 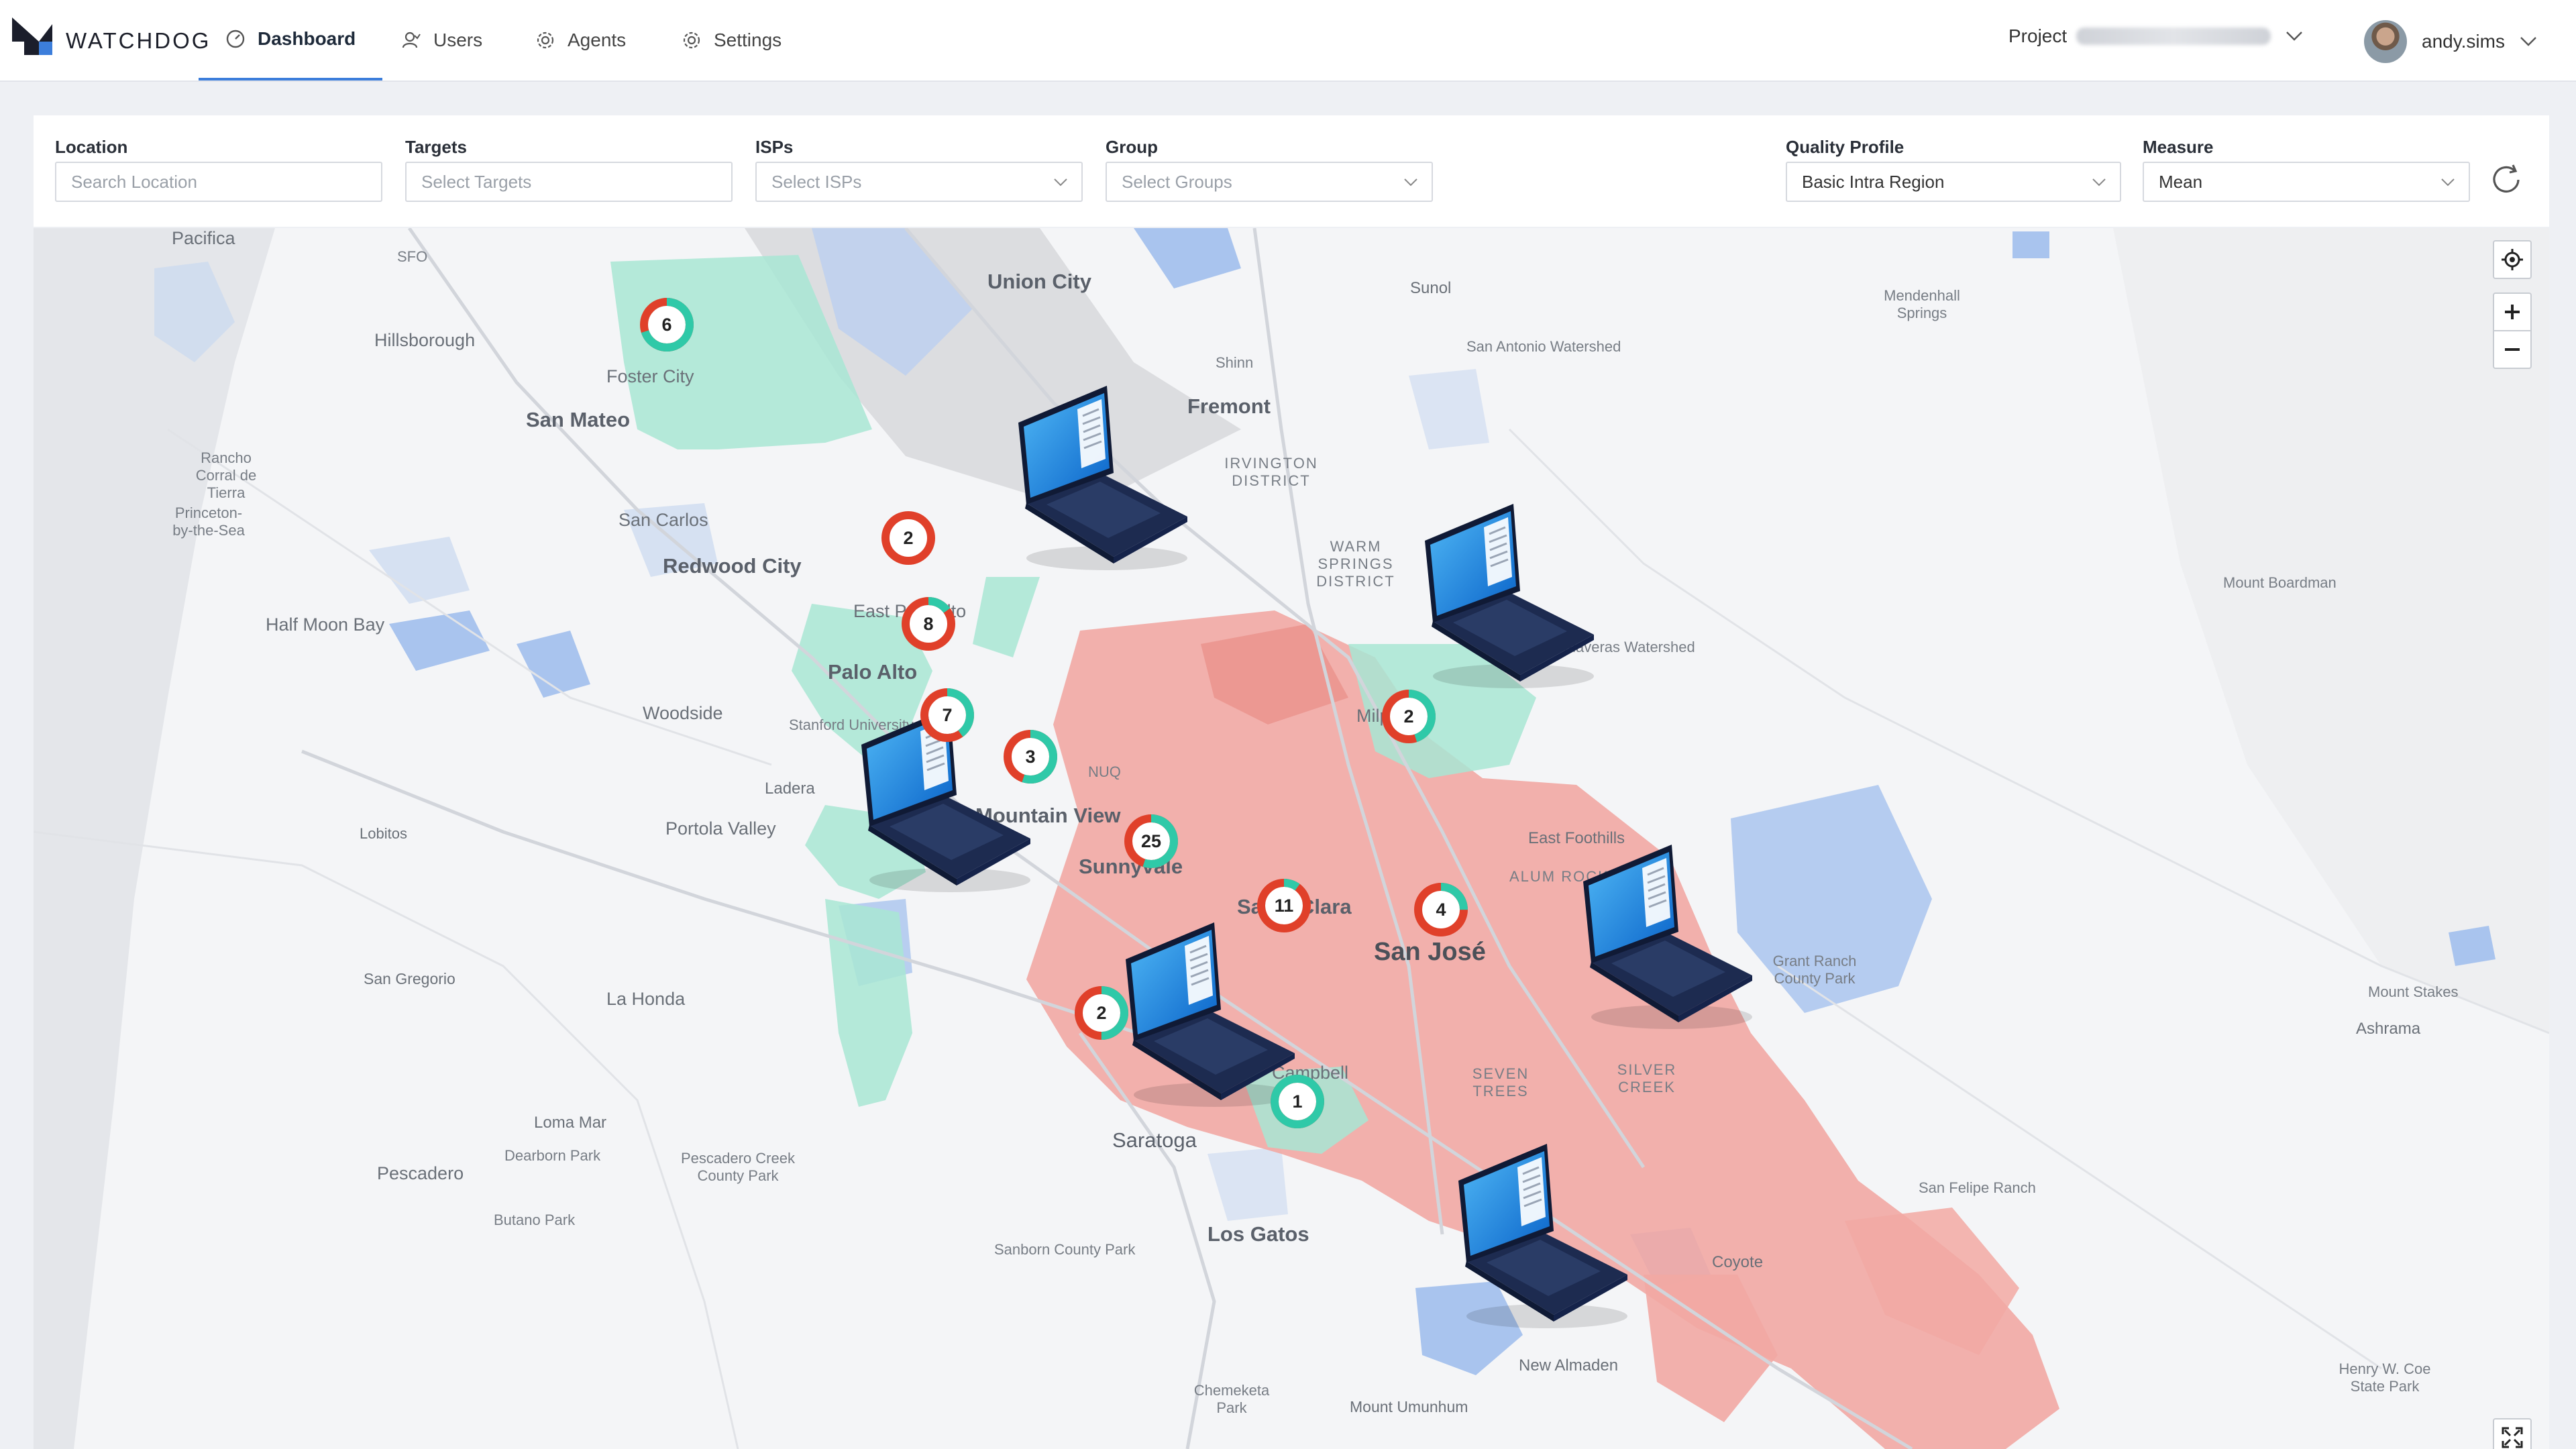 I want to click on project-name-redacted, so click(x=2173, y=36).